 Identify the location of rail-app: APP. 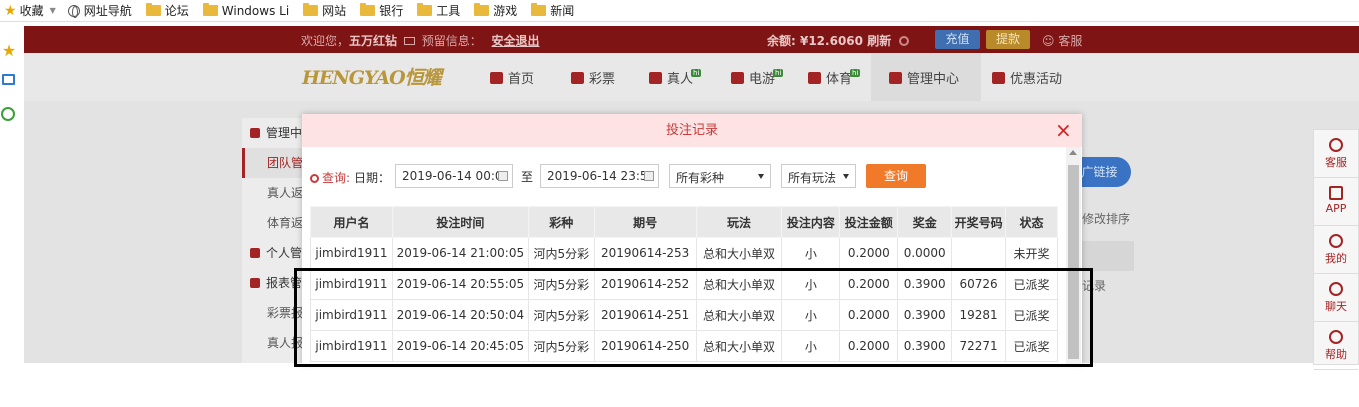
(1336, 202).